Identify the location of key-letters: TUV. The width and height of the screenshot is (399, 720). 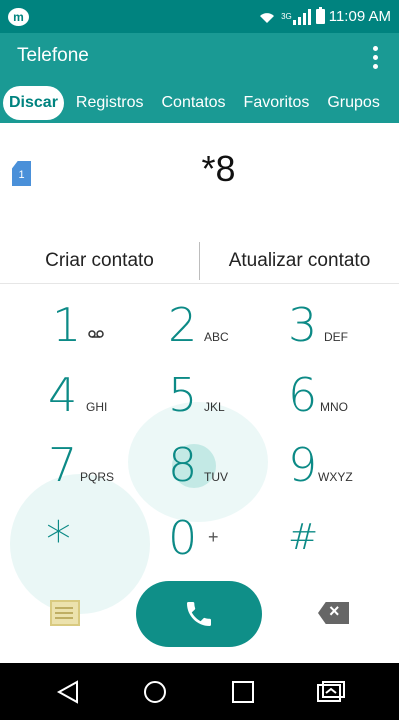
(216, 477).